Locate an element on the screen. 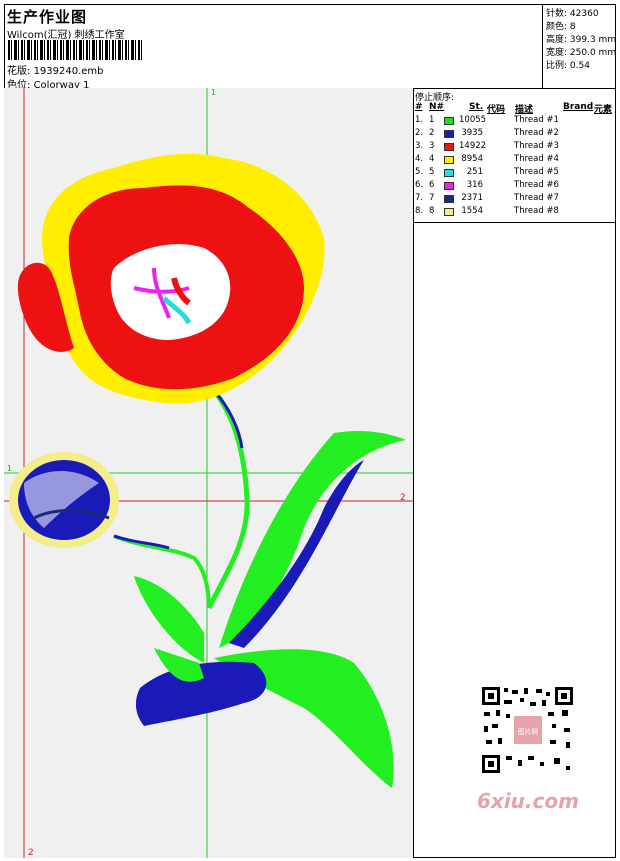 The height and width of the screenshot is (861, 620). row-no: 1 is located at coordinates (432, 120).